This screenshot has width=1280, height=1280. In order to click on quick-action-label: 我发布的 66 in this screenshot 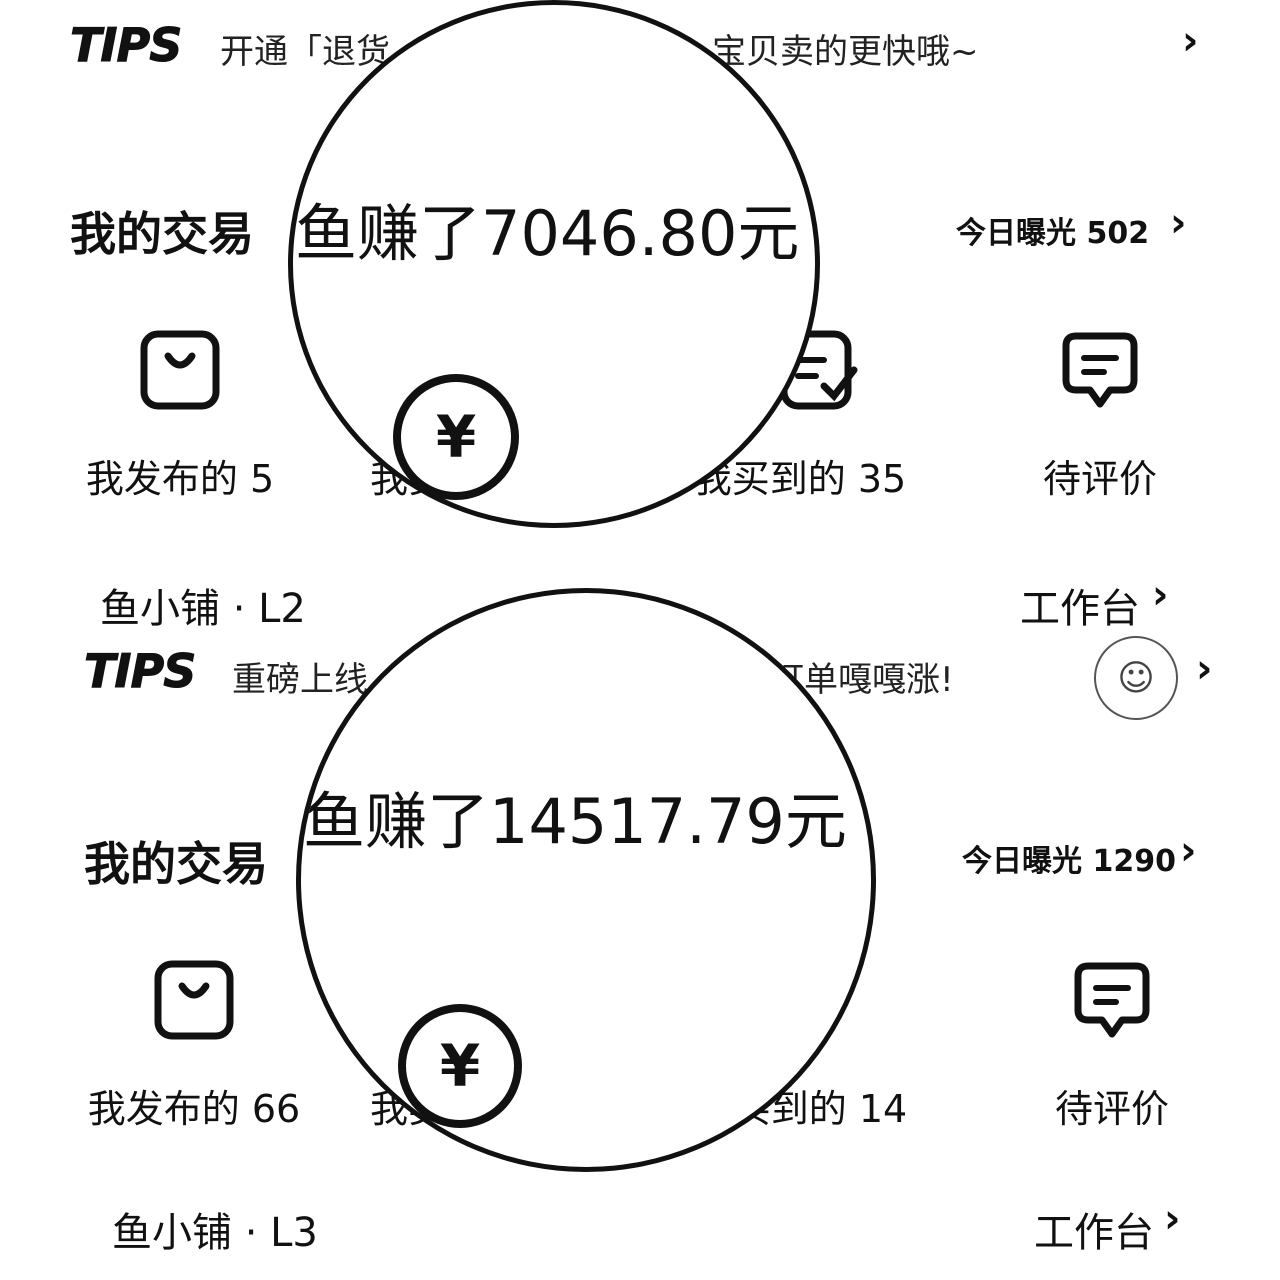, I will do `click(194, 1109)`.